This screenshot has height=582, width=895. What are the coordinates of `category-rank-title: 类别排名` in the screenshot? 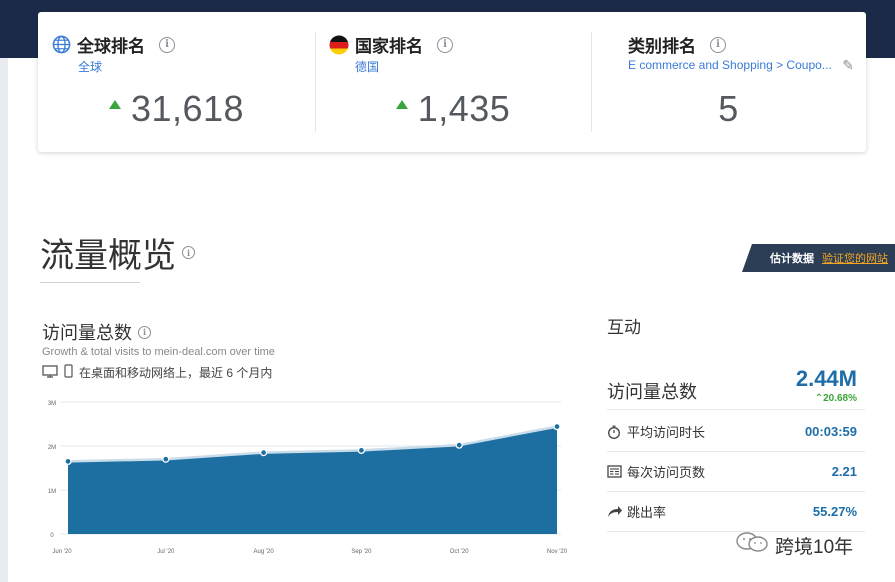 It's located at (662, 46).